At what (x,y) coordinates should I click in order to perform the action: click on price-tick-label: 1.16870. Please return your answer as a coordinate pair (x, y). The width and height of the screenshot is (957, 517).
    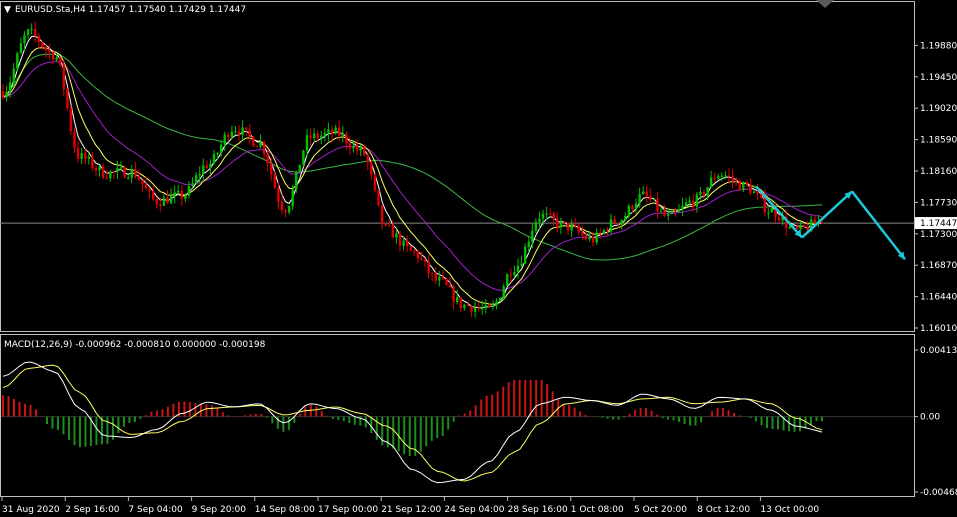
    Looking at the image, I should click on (938, 266).